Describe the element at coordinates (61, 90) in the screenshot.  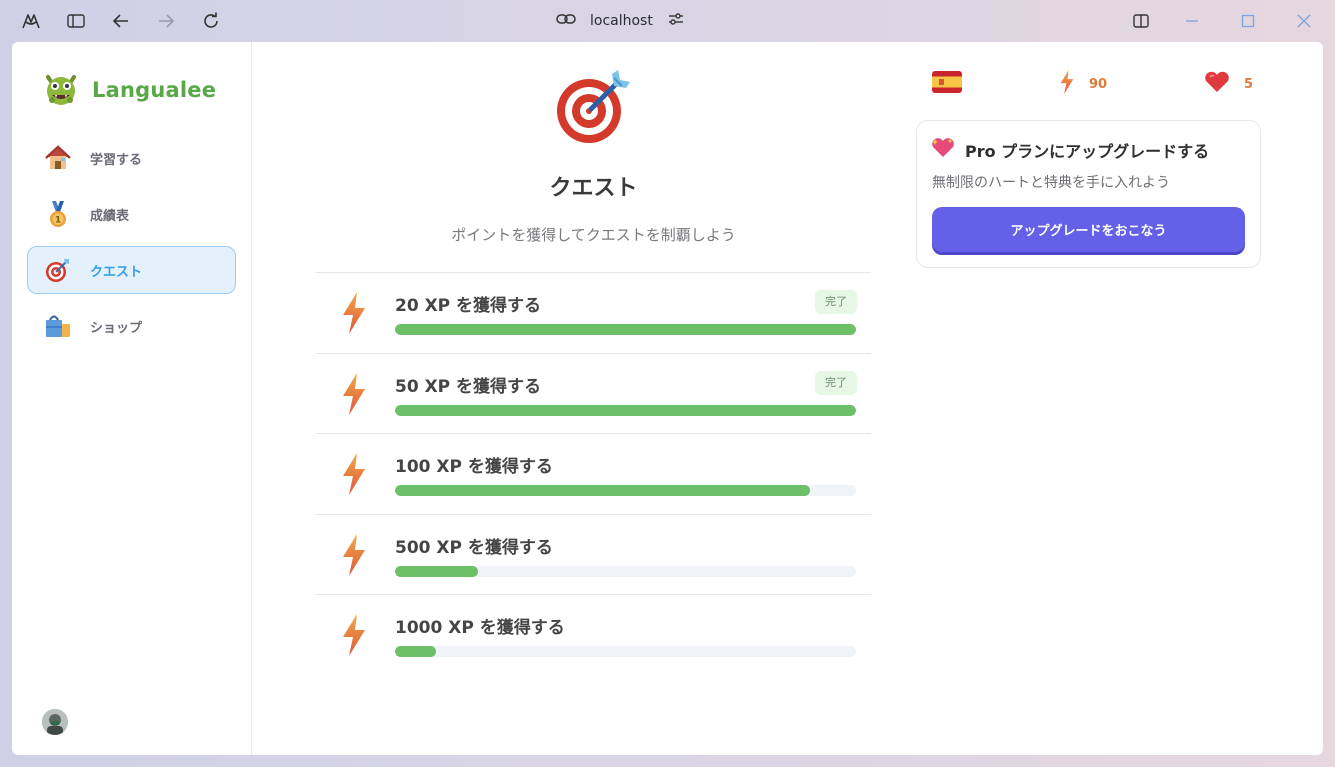
I see `monster-mascot-icon` at that location.